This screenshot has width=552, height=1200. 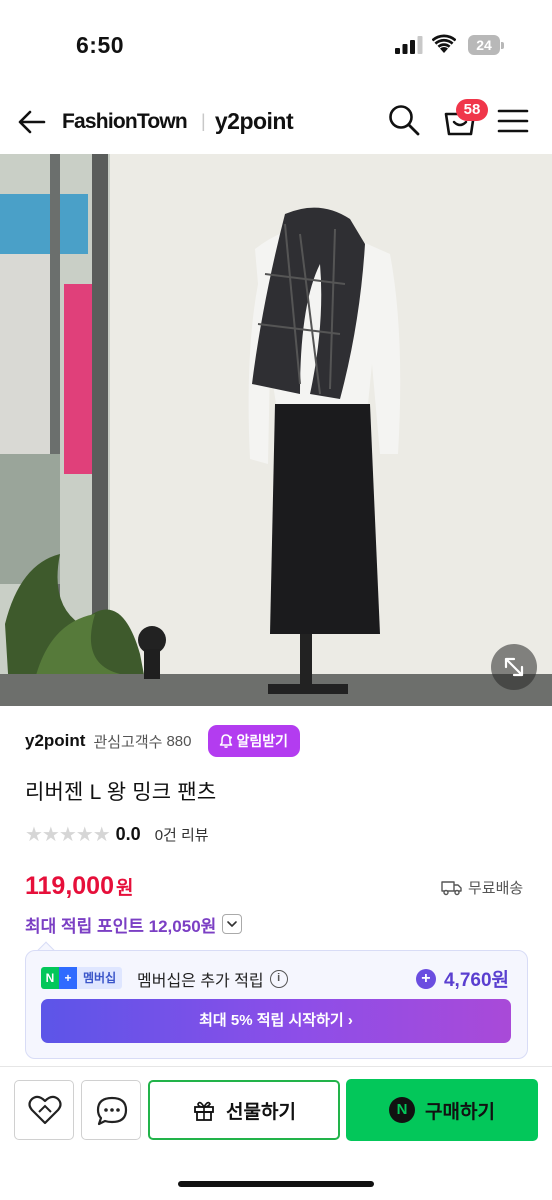 What do you see at coordinates (125, 121) in the screenshot?
I see `mall-name: FashionTown` at bounding box center [125, 121].